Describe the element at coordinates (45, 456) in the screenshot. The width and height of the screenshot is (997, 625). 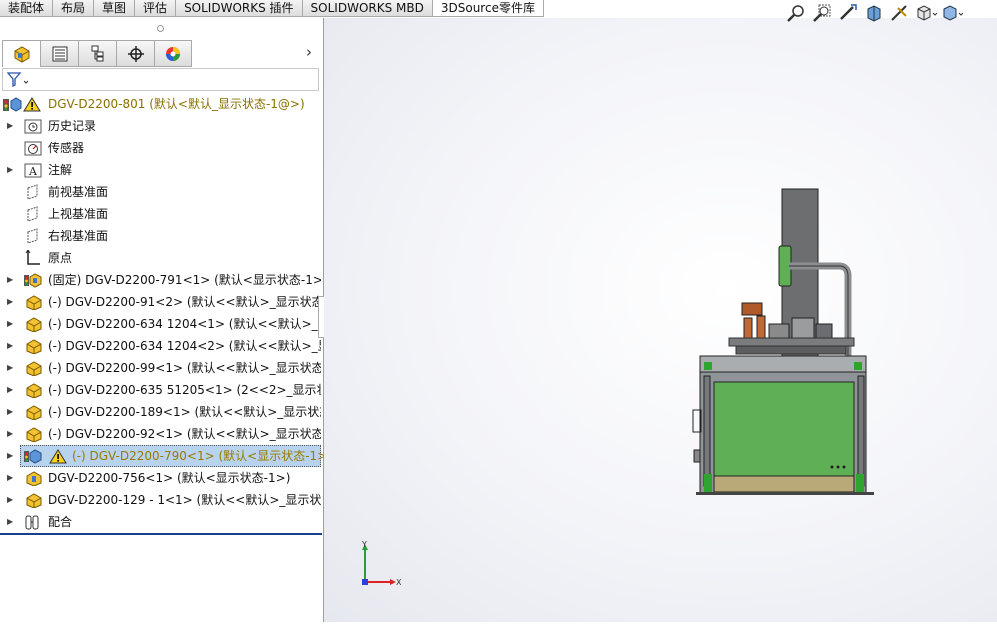
I see `subassembly-warning-icon` at that location.